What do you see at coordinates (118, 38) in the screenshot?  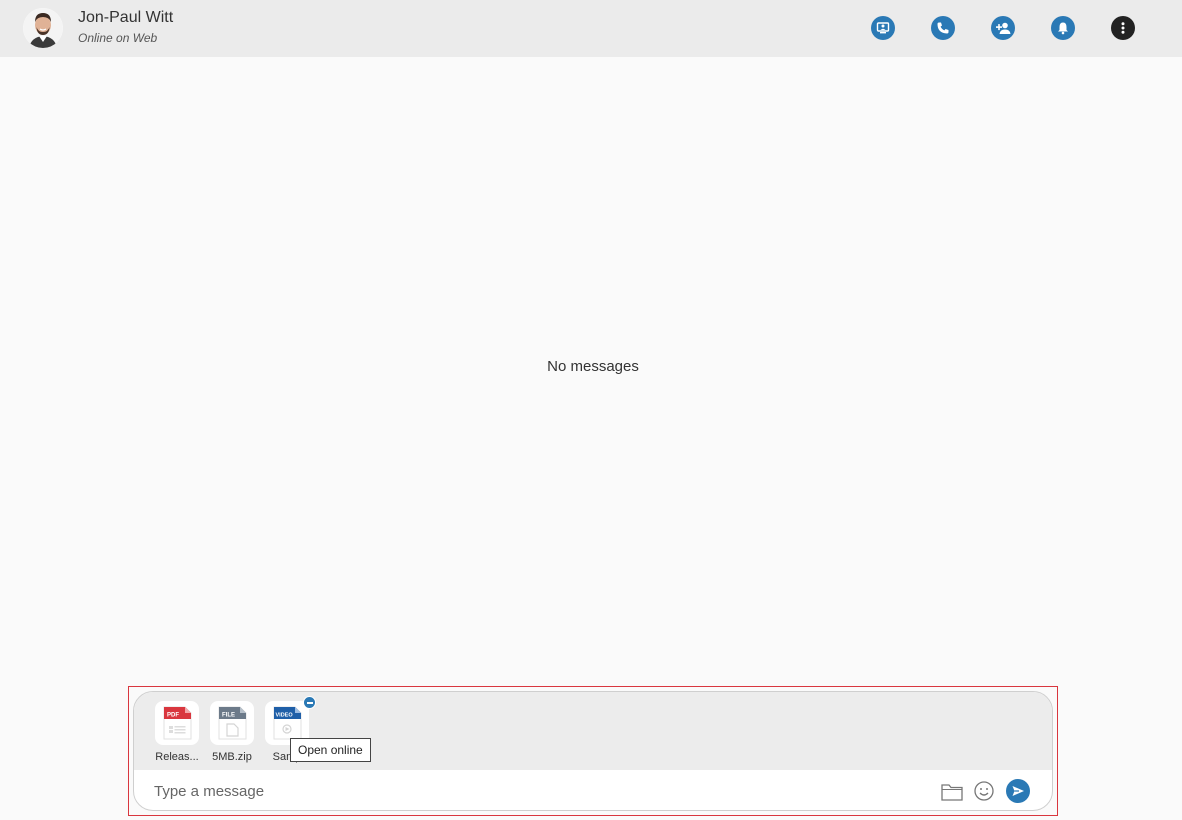 I see `contact-status: Online on Web` at bounding box center [118, 38].